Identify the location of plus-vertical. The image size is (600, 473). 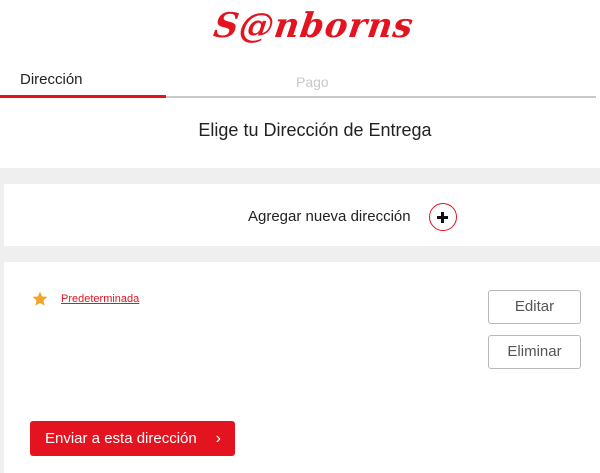
(442, 217).